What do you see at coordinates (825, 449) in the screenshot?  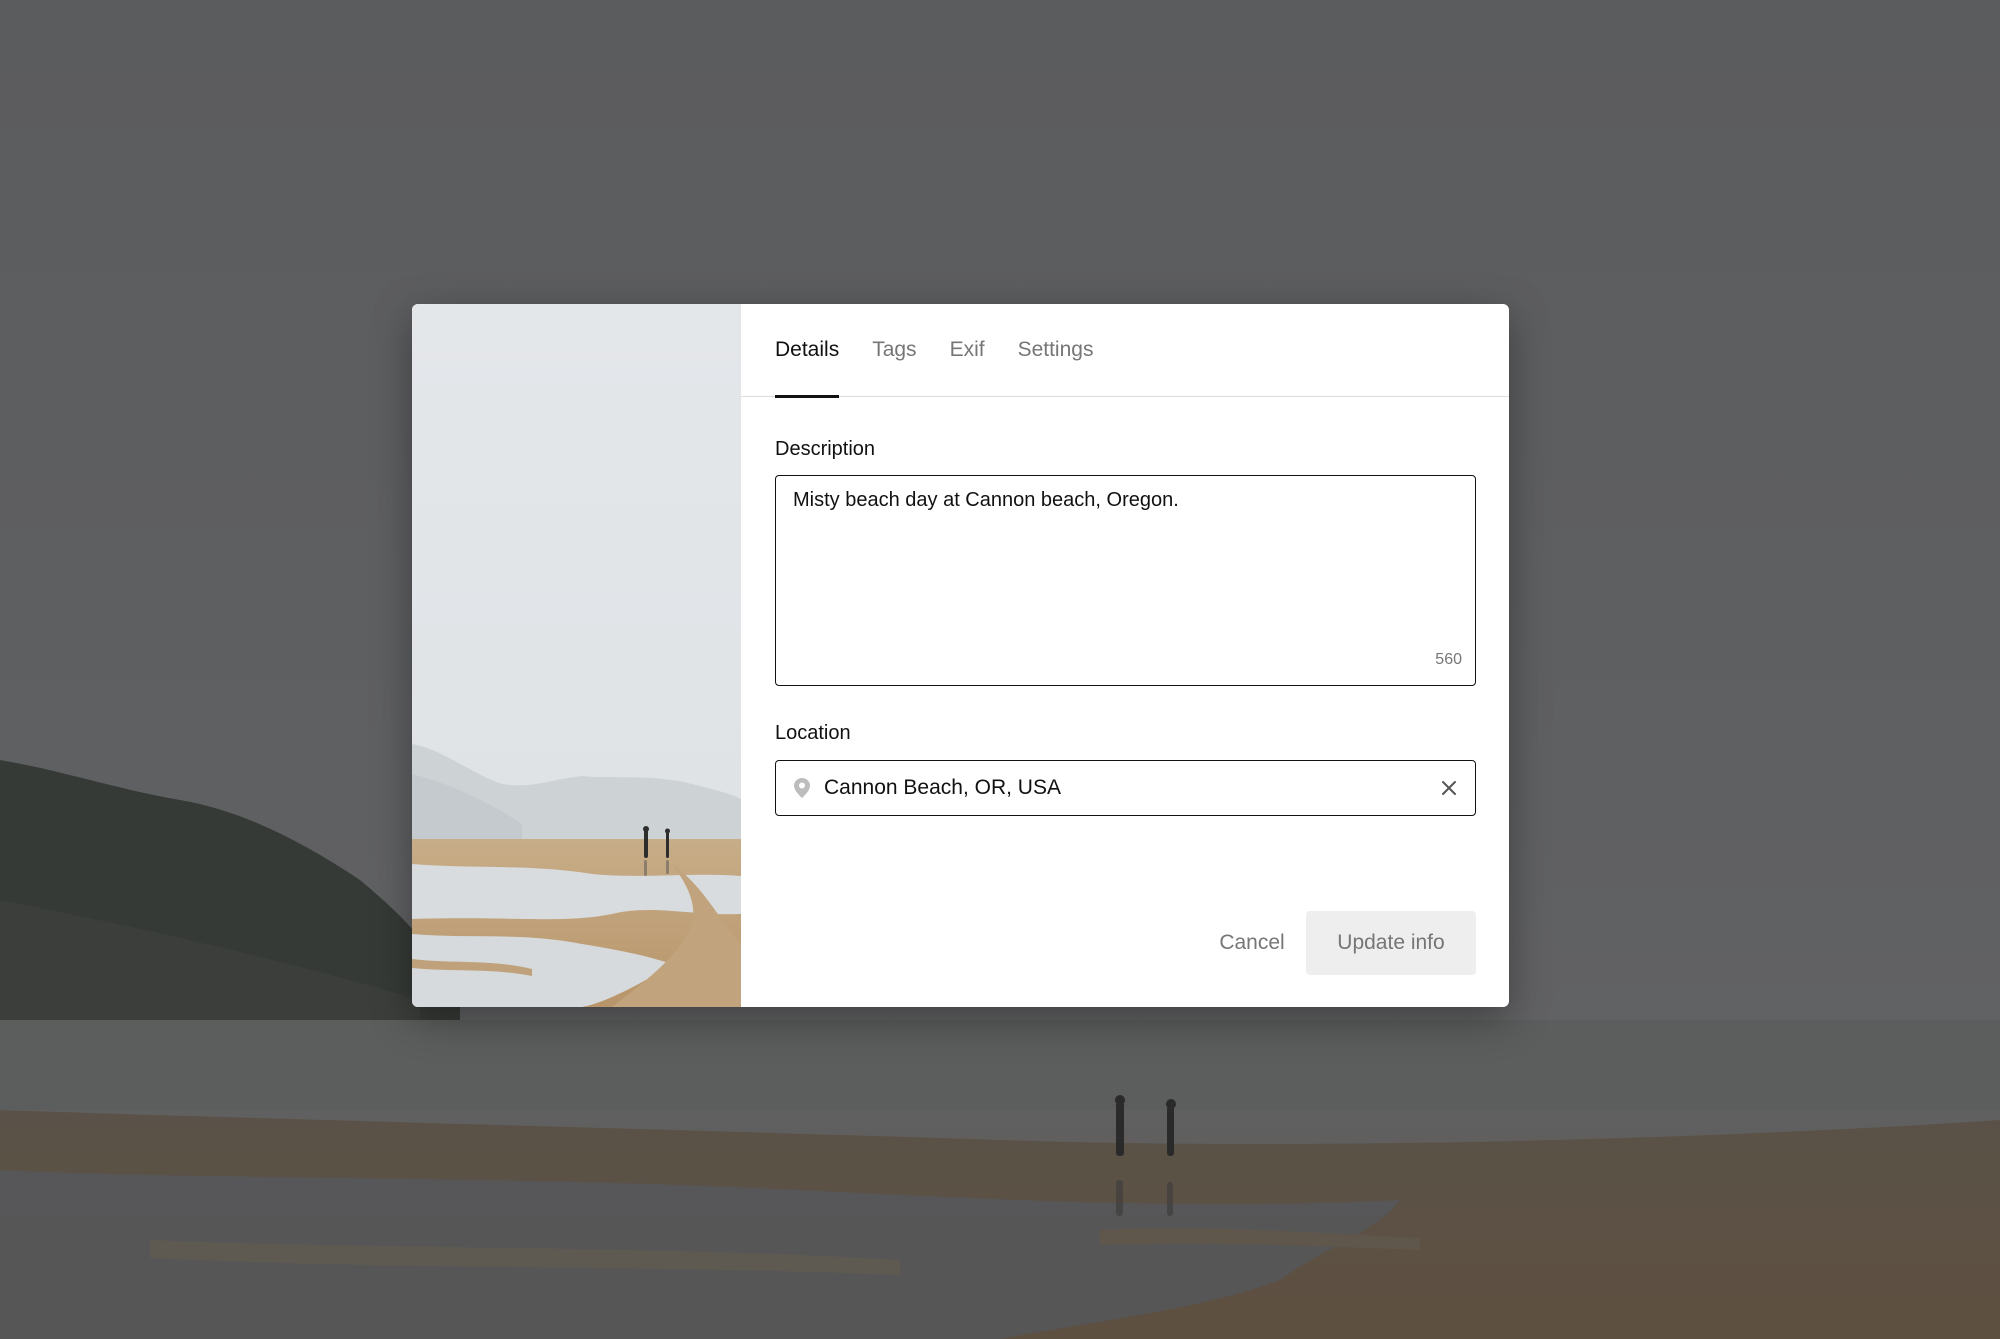 I see `description-label: Description` at bounding box center [825, 449].